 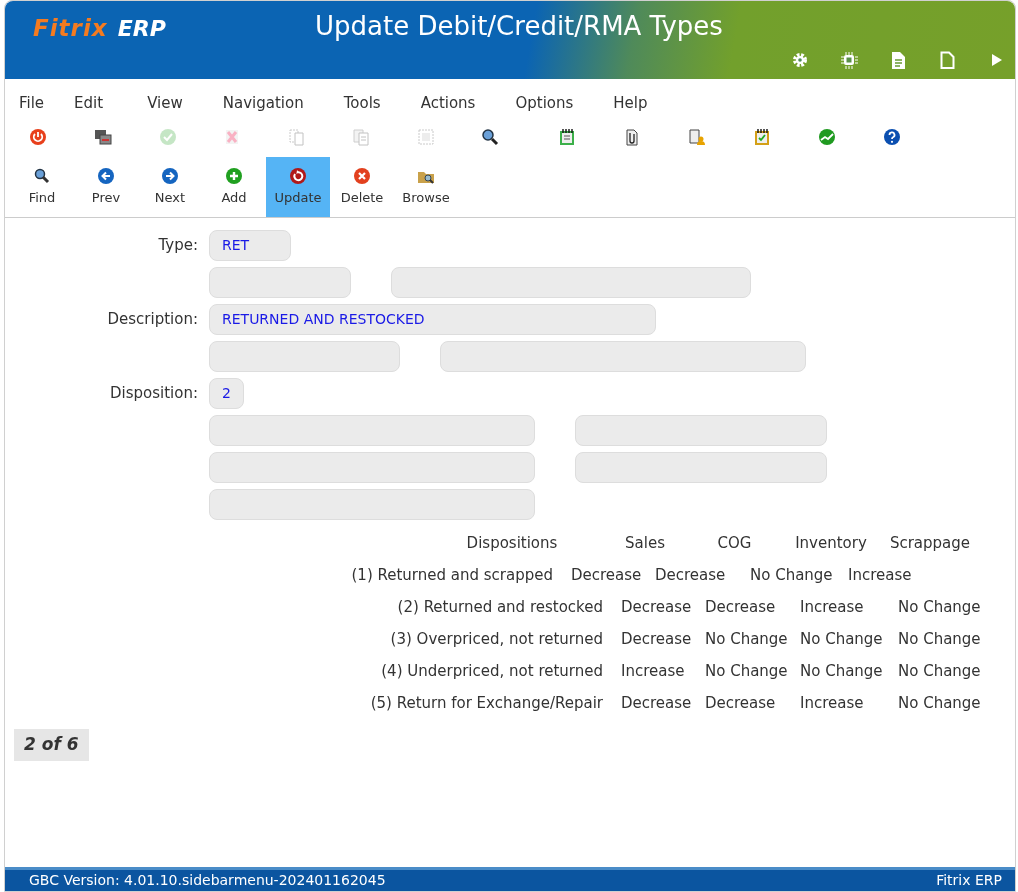 What do you see at coordinates (492, 670) in the screenshot?
I see `disposition-name: (4) Underpriced, not returned` at bounding box center [492, 670].